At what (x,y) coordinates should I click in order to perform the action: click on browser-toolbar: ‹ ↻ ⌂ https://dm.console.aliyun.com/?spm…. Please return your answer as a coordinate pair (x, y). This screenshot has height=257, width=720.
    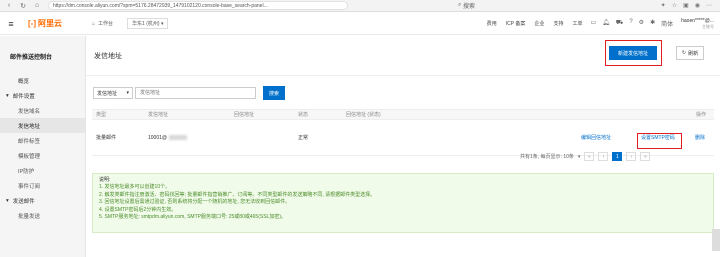
    Looking at the image, I should click on (360, 6).